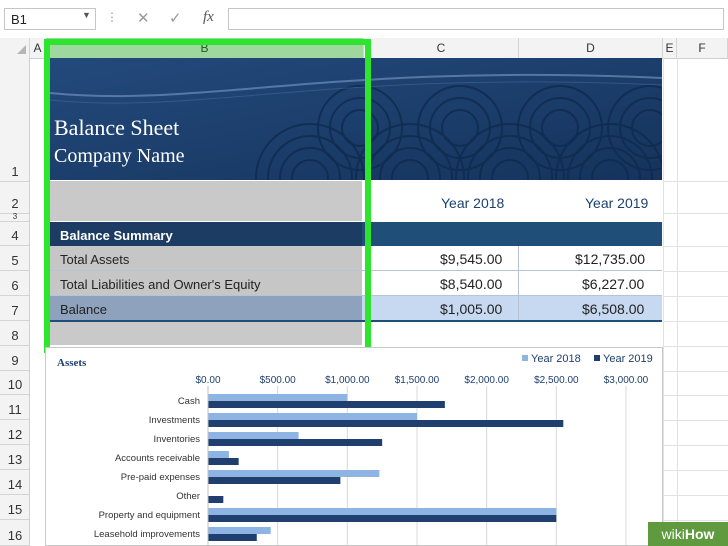 The image size is (728, 546). What do you see at coordinates (143, 18) in the screenshot?
I see `cancel-icon: ✕` at bounding box center [143, 18].